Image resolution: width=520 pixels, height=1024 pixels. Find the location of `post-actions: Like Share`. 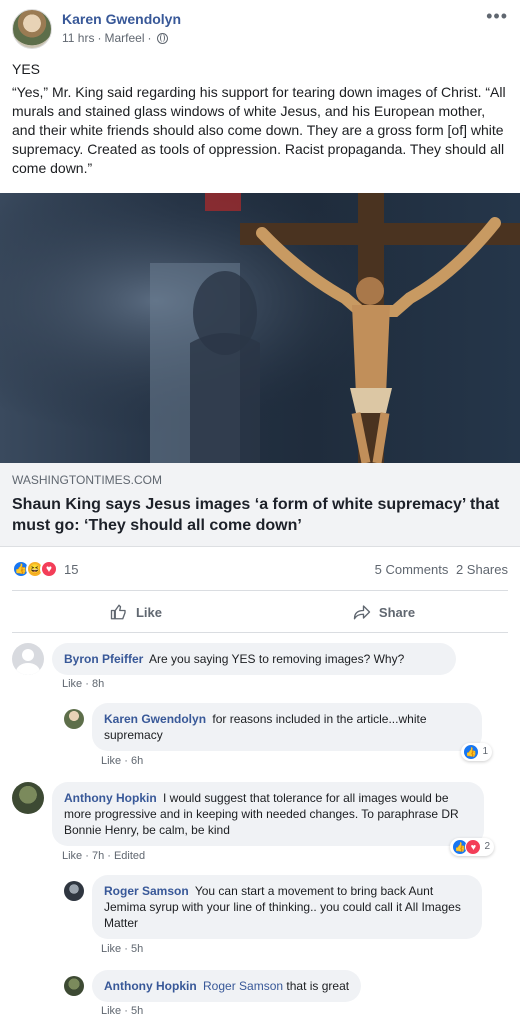

post-actions: Like Share is located at coordinates (260, 612).